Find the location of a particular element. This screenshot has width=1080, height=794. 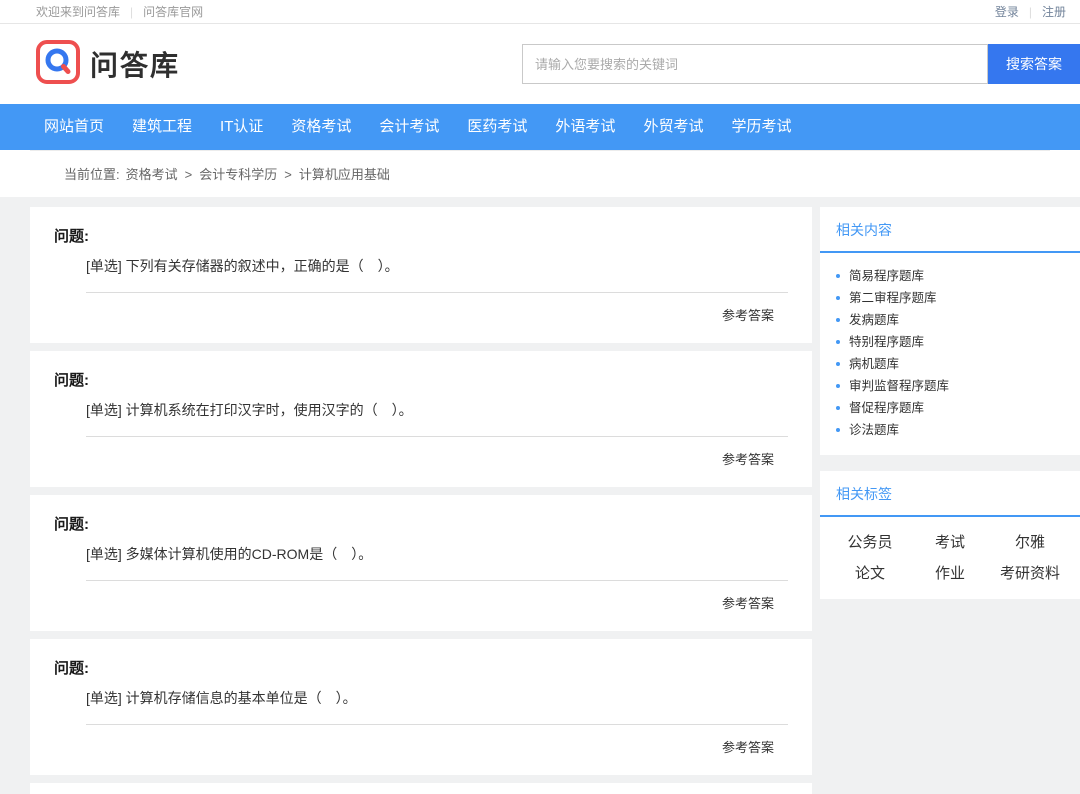

logo-text: 问答库 is located at coordinates (135, 65).